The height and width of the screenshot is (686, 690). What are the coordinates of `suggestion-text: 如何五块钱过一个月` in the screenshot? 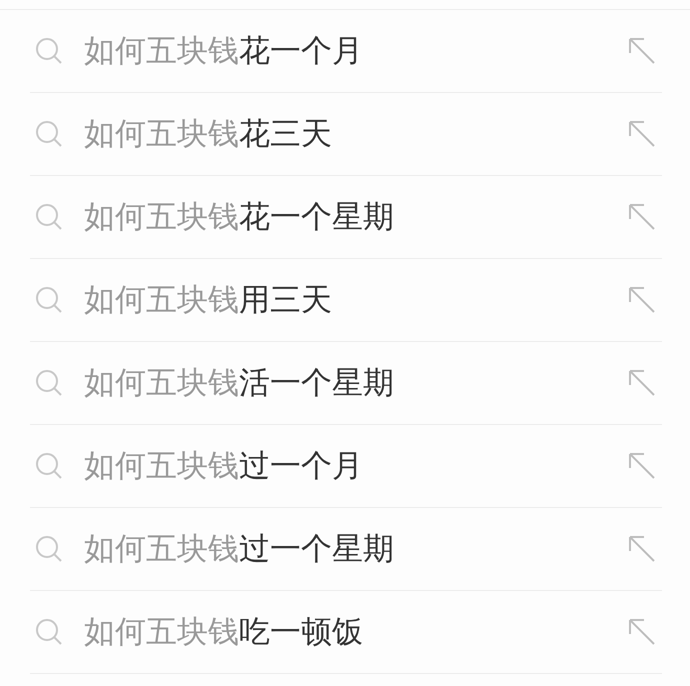 It's located at (356, 466).